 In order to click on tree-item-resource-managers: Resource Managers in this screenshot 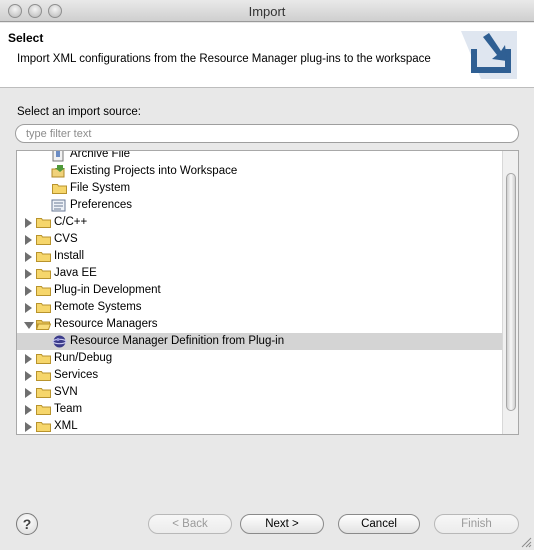, I will do `click(260, 324)`.